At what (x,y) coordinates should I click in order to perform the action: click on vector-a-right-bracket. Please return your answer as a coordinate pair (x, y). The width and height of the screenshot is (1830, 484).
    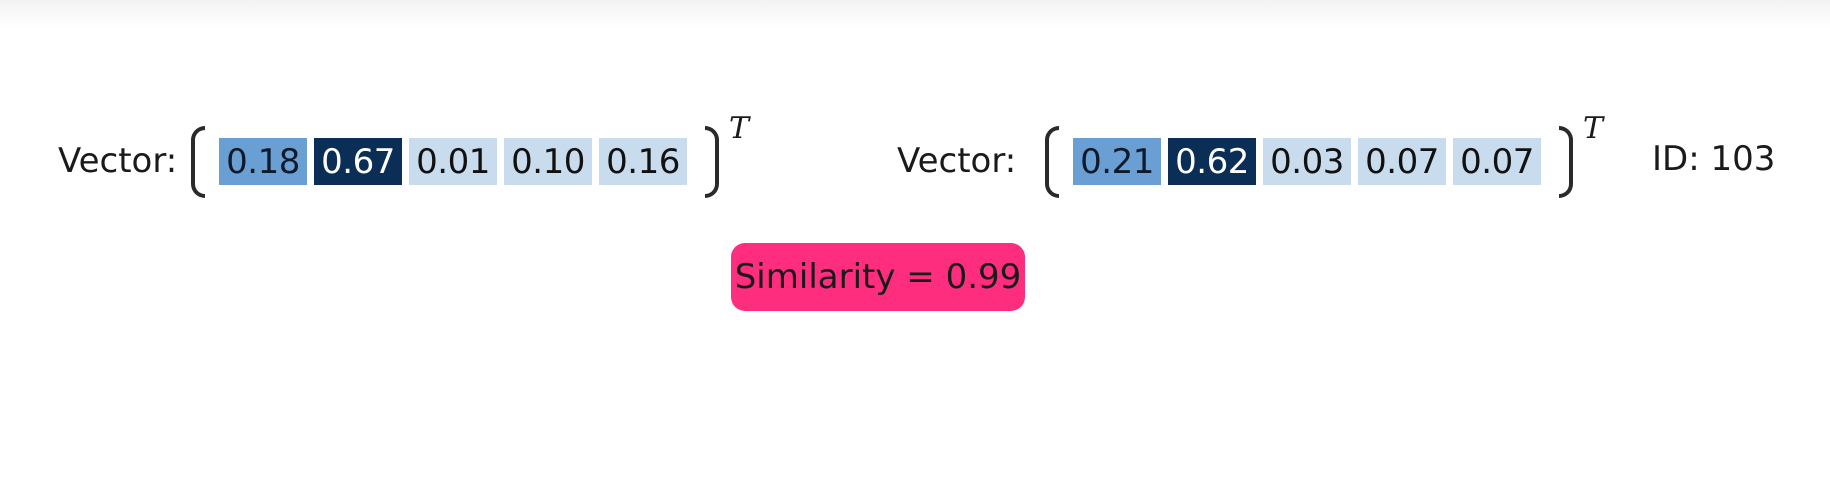
    Looking at the image, I should click on (712, 162).